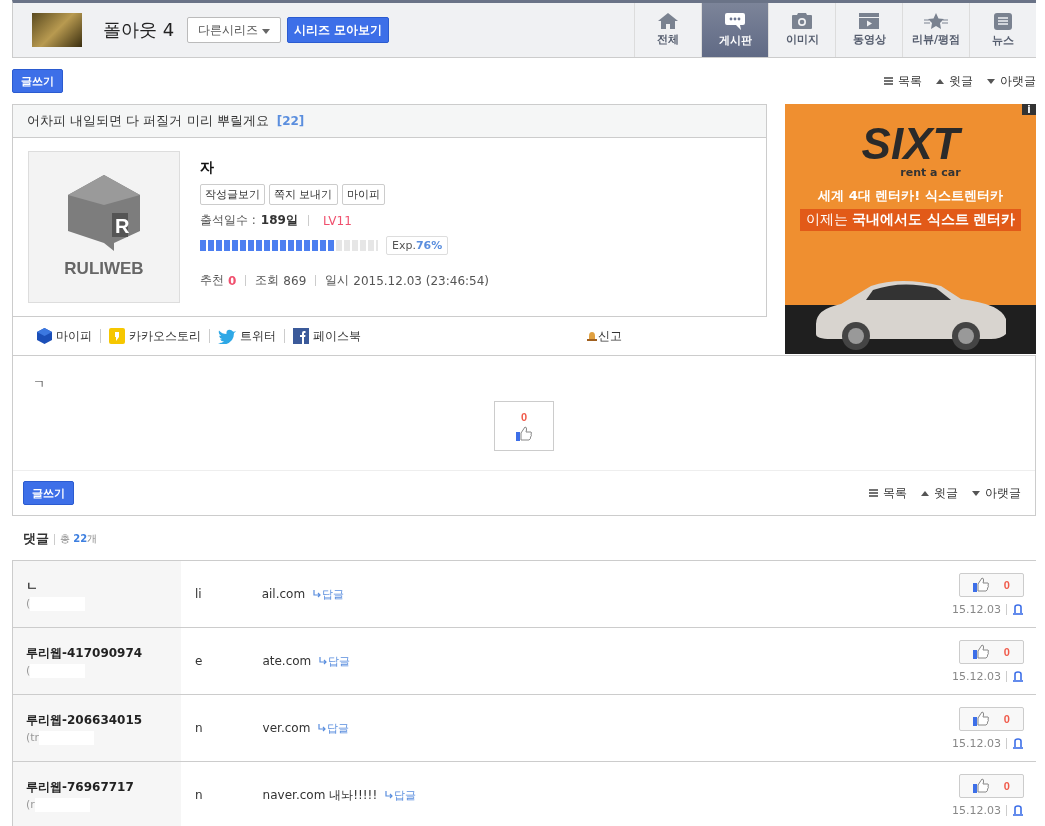 This screenshot has height=826, width=1045. I want to click on share-link: 카카오스토리, so click(155, 336).